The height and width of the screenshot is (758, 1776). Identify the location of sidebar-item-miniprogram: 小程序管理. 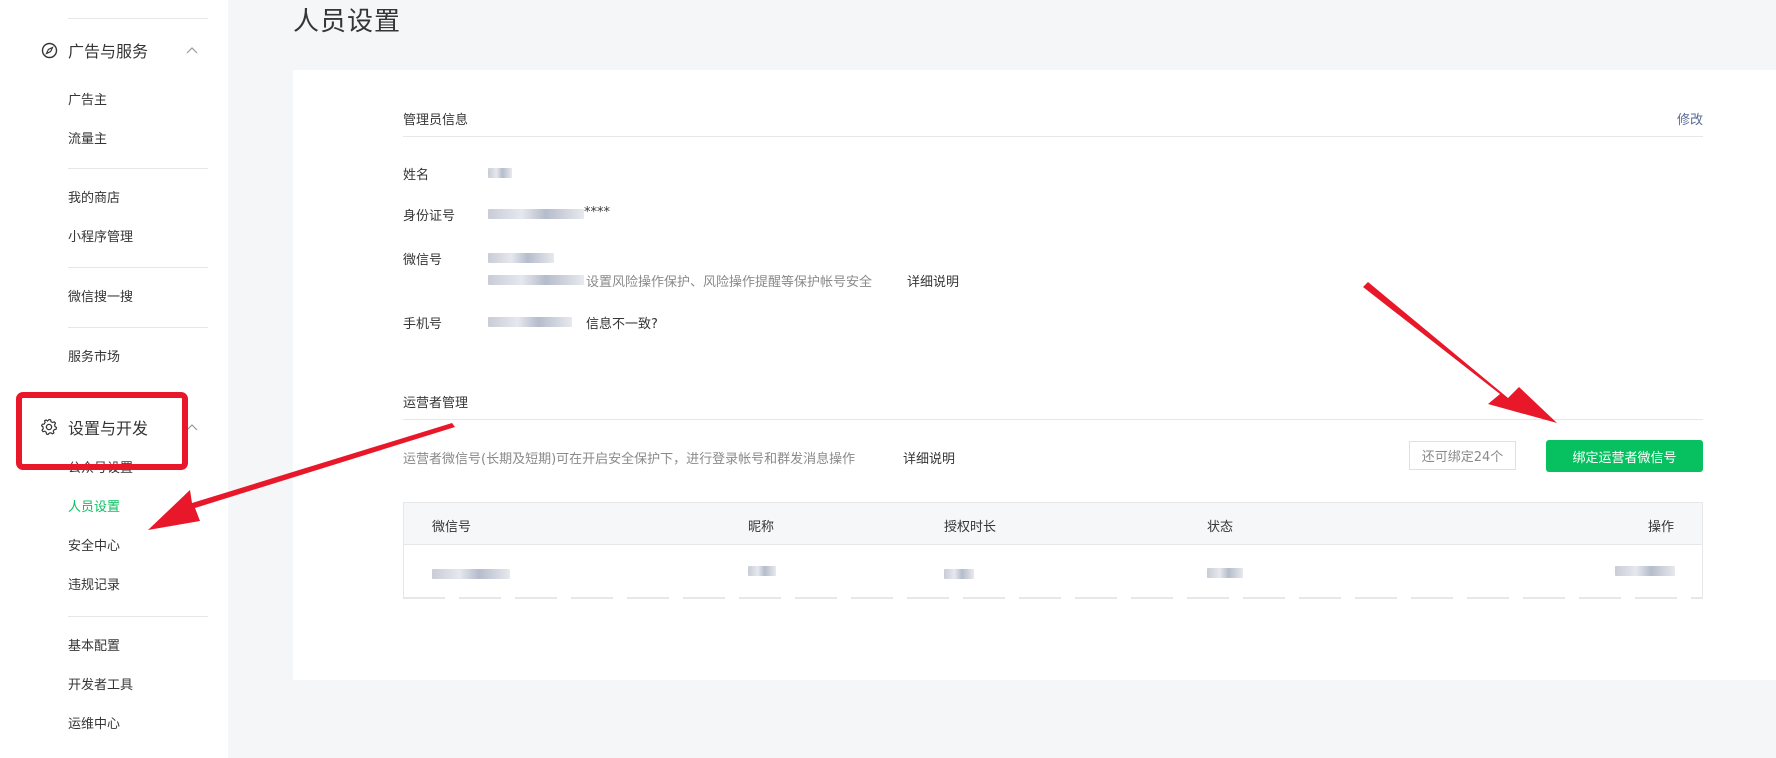
(100, 238).